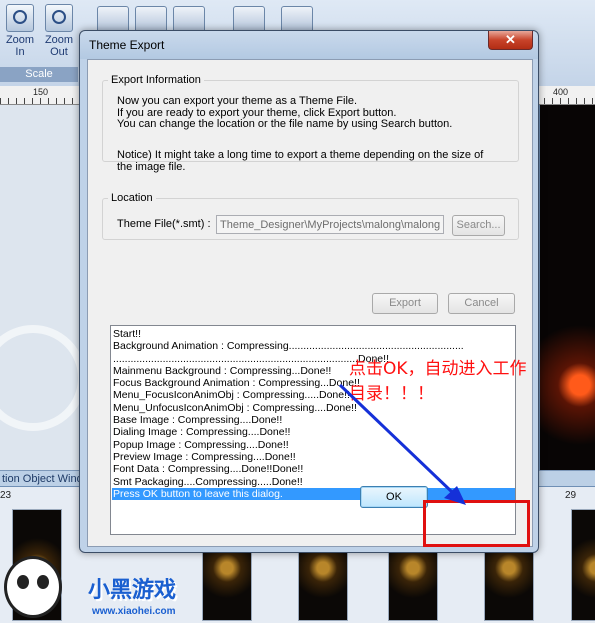 Image resolution: width=595 pixels, height=623 pixels. What do you see at coordinates (396, 438) in the screenshot?
I see `annotation-arrow-shaft` at bounding box center [396, 438].